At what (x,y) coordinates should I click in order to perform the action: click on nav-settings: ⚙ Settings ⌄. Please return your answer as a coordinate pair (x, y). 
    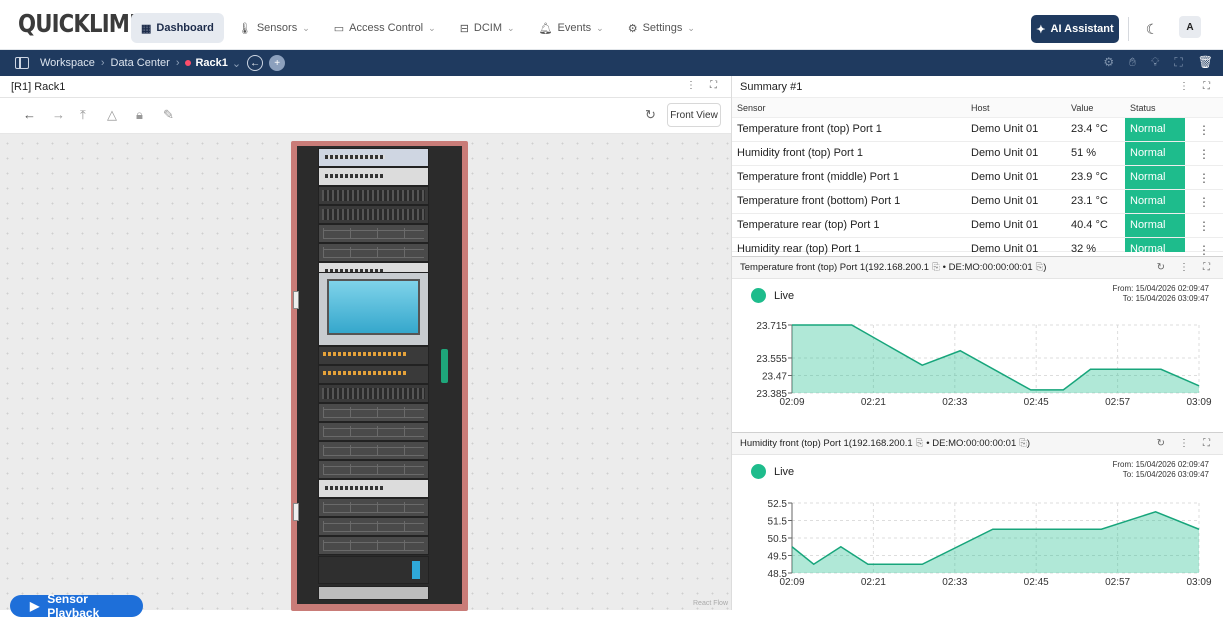
    Looking at the image, I should click on (661, 28).